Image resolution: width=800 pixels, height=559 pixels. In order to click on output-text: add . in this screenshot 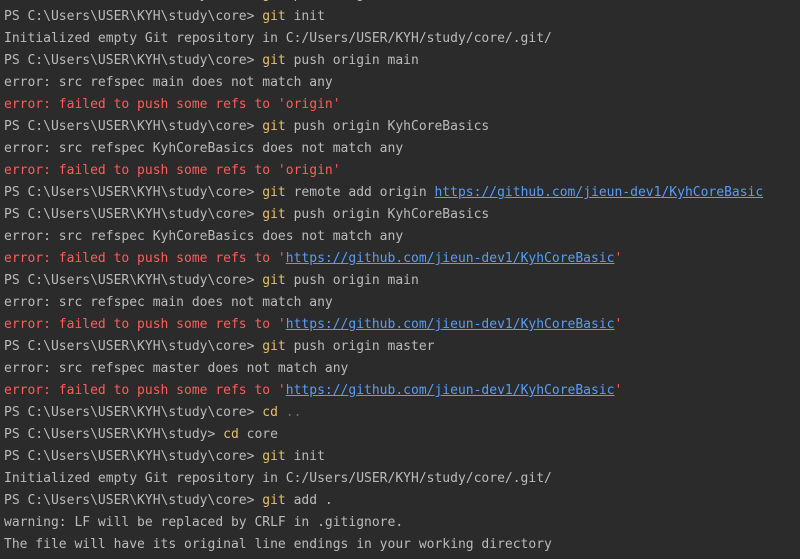, I will do `click(313, 500)`.